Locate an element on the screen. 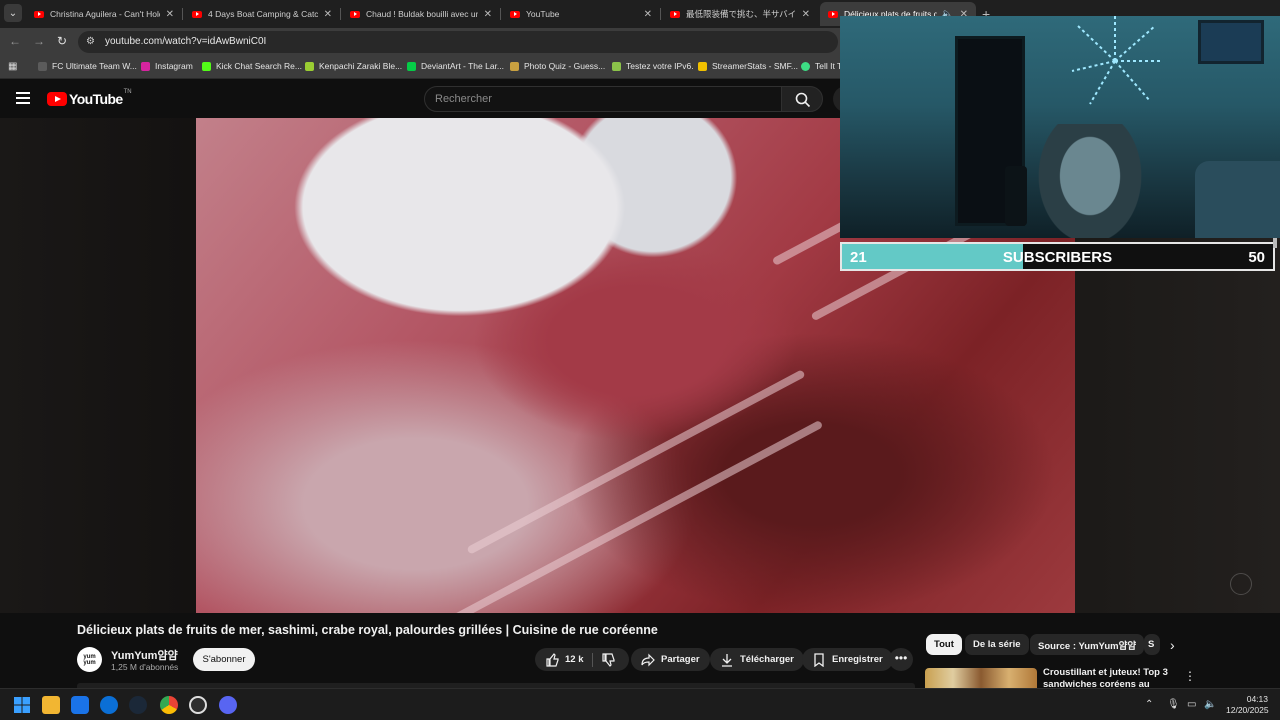  search-placeholder: Rechercher is located at coordinates (463, 99).